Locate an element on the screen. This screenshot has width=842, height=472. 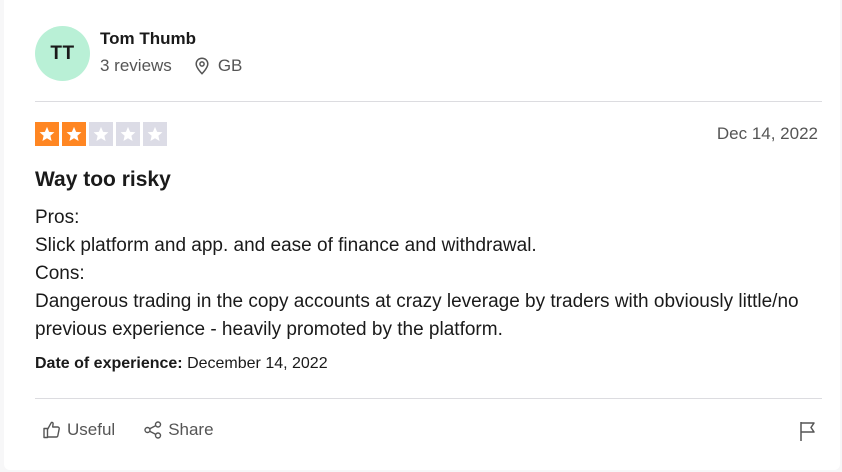
review-line: Cons: is located at coordinates (60, 273).